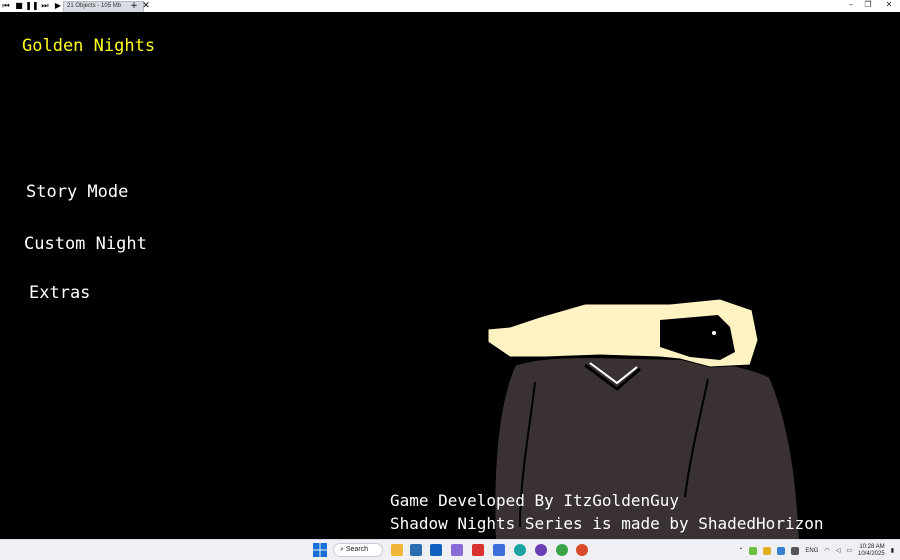  I want to click on volume-icon: ◁, so click(838, 550).